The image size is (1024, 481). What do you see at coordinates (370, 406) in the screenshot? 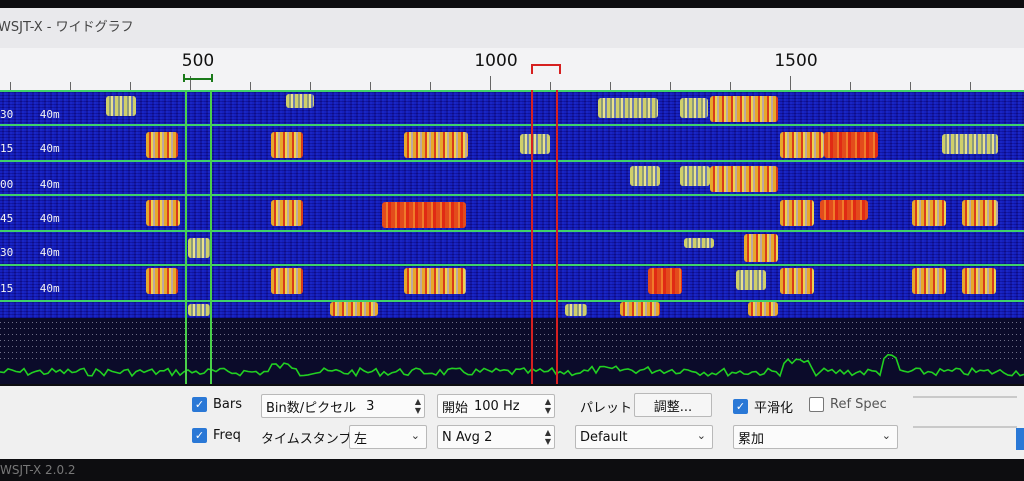
I see `bins-value: 3` at bounding box center [370, 406].